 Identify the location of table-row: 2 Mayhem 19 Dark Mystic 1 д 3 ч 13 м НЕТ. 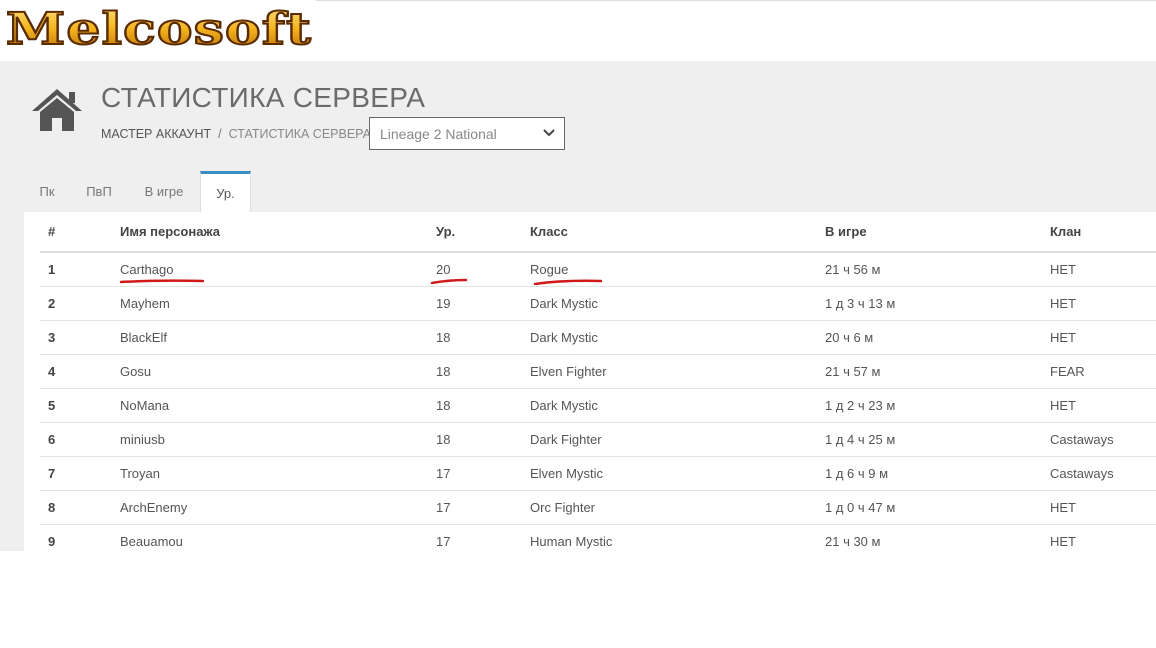
(598, 303).